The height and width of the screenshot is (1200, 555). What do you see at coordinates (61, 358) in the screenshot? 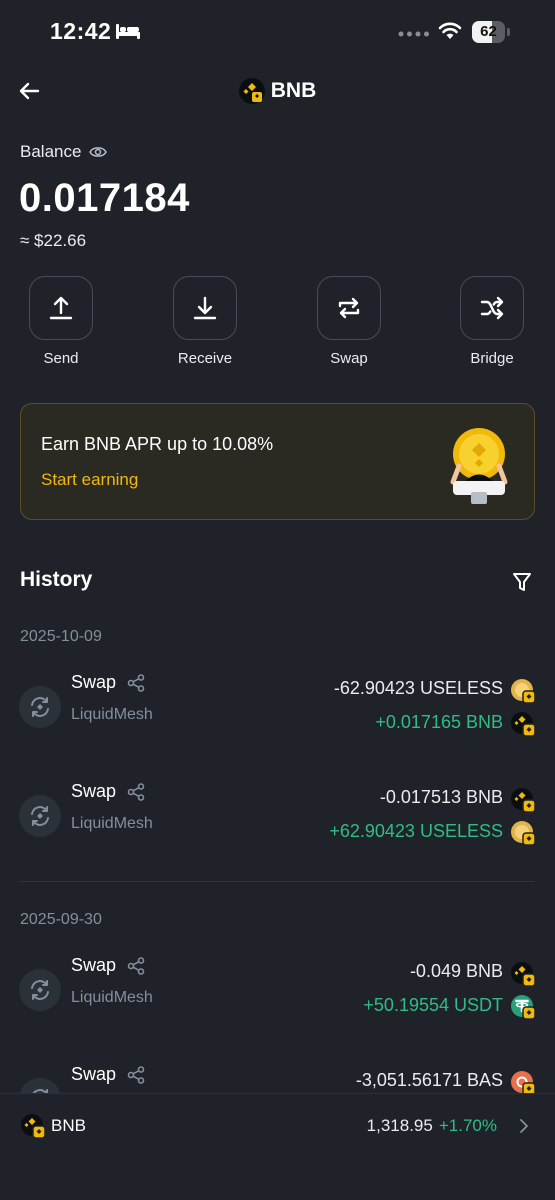
I see `send-label: Send` at bounding box center [61, 358].